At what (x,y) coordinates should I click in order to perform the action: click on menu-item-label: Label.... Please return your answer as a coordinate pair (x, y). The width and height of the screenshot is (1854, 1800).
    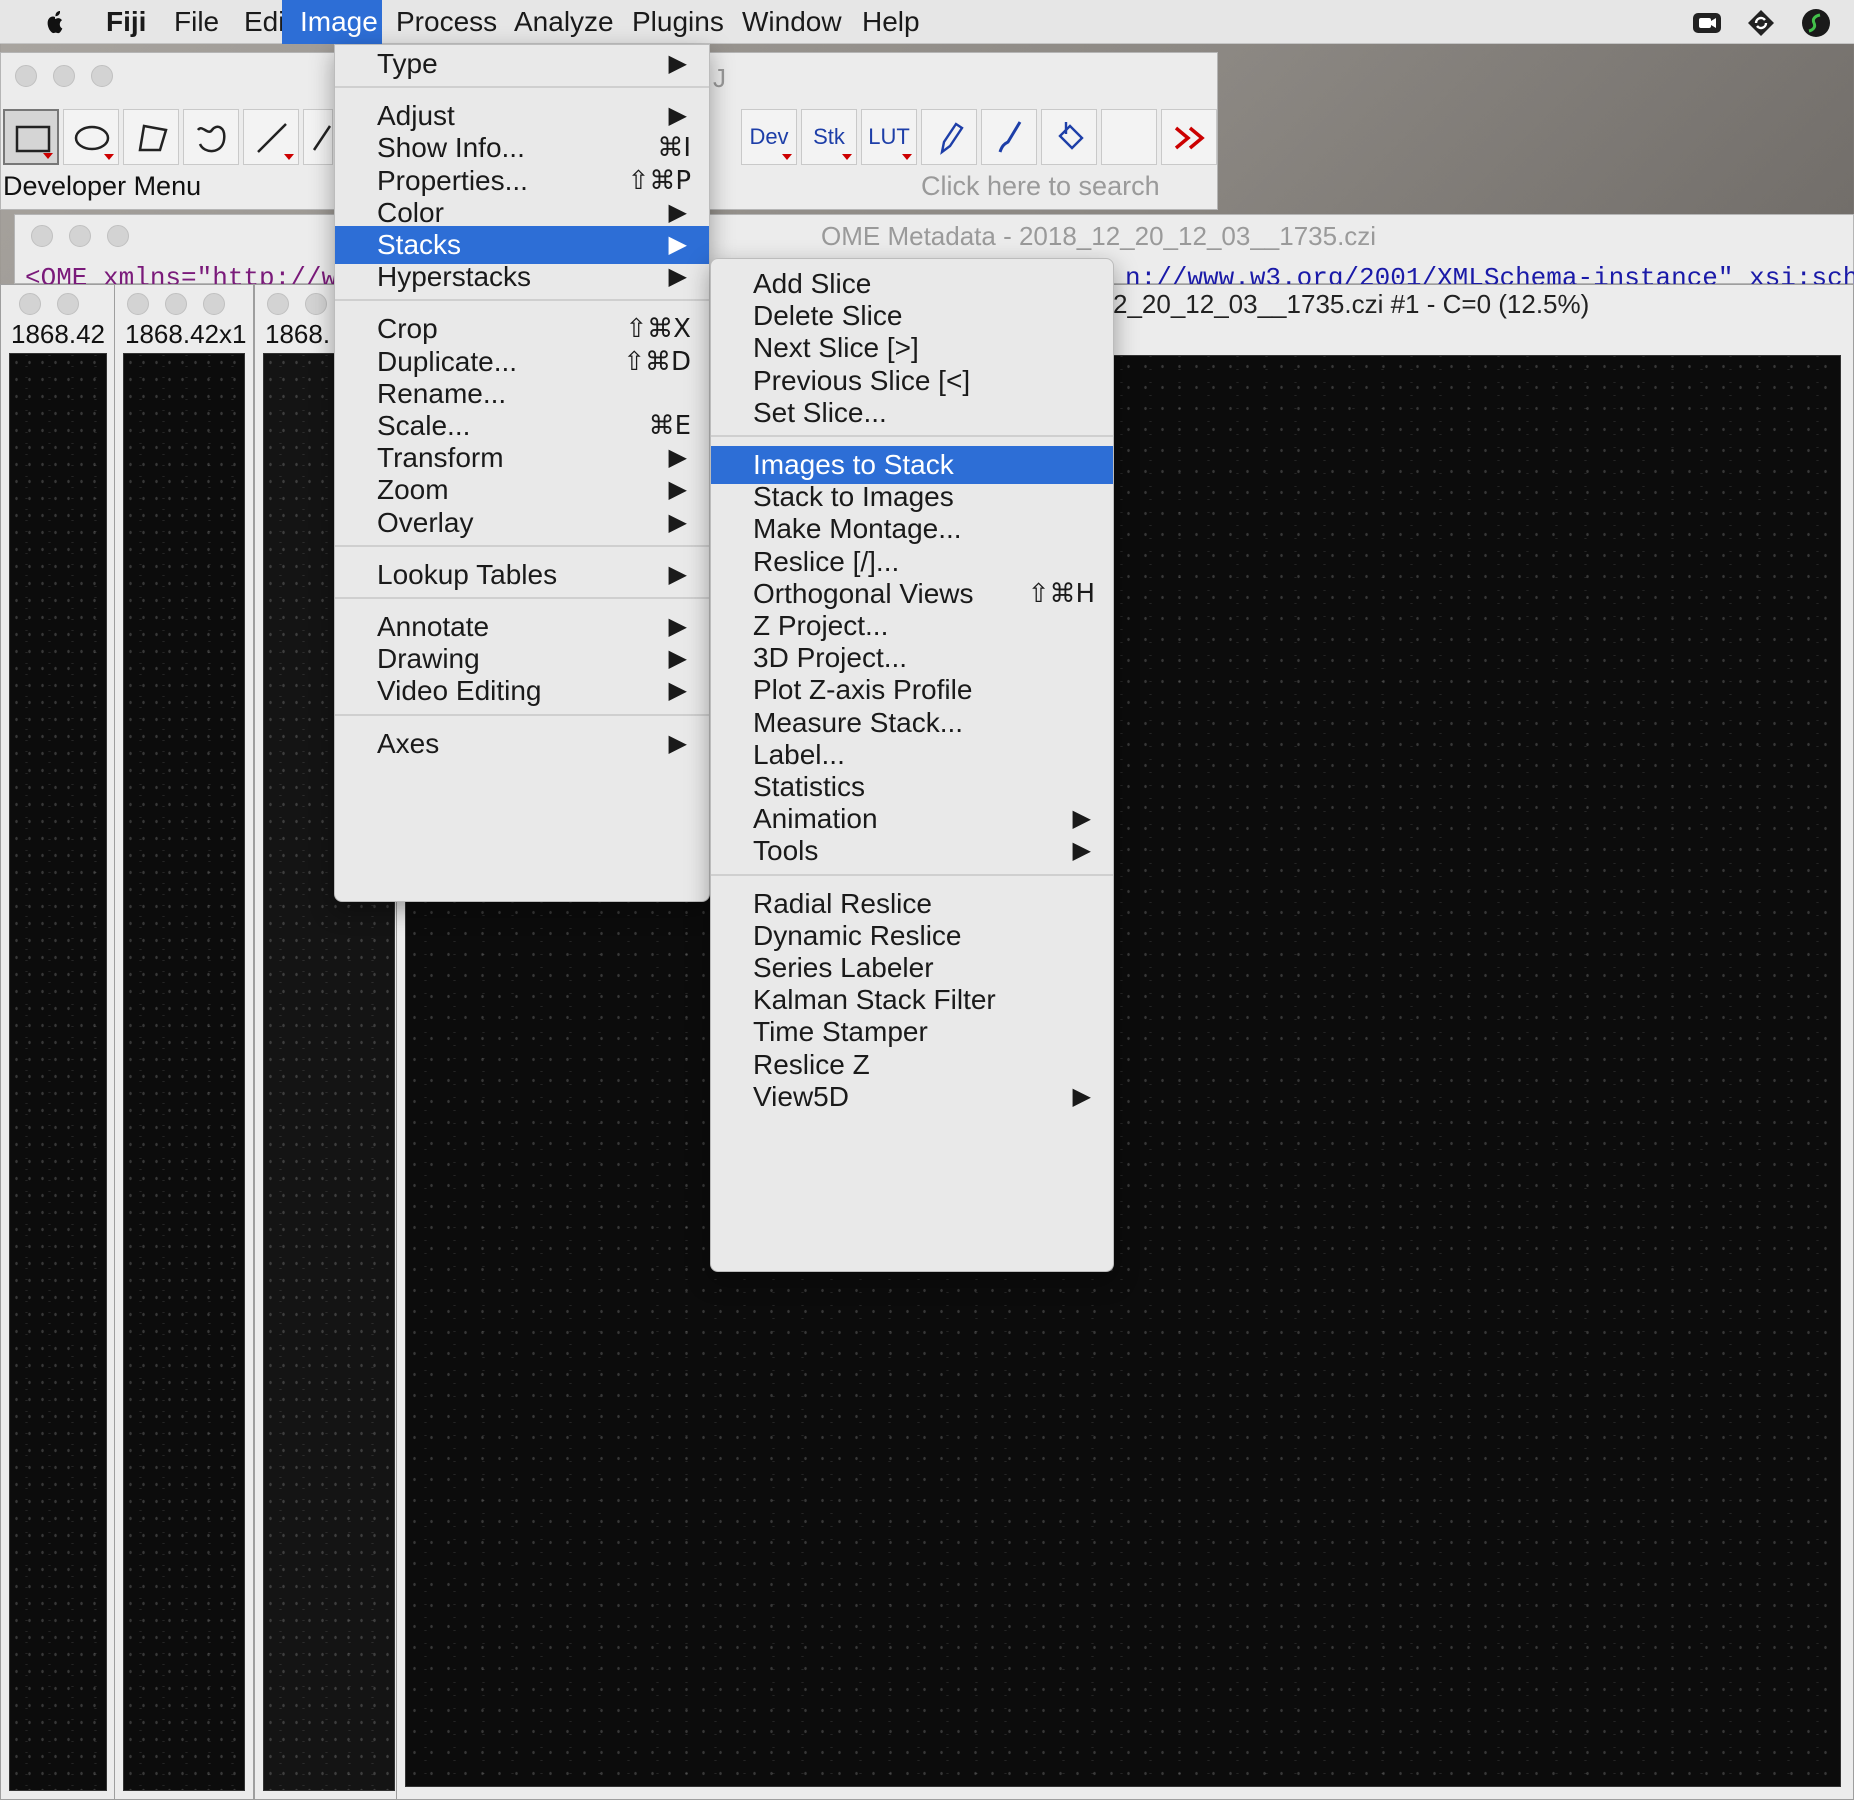
    Looking at the image, I should click on (799, 754).